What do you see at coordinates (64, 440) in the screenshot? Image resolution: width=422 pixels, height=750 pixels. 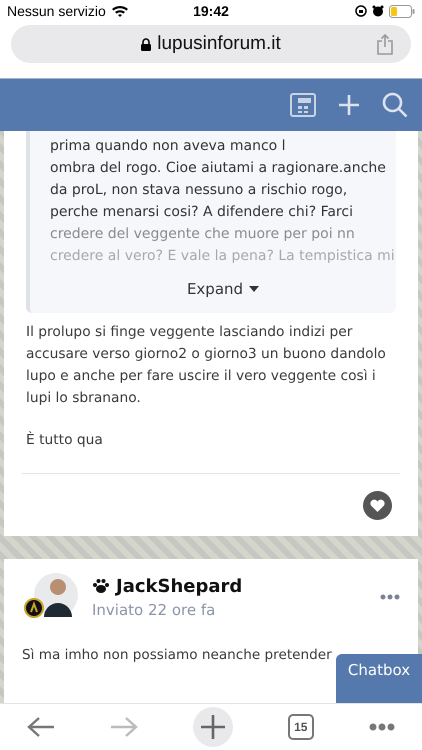 I see `post-paragraph: È tutto qua` at bounding box center [64, 440].